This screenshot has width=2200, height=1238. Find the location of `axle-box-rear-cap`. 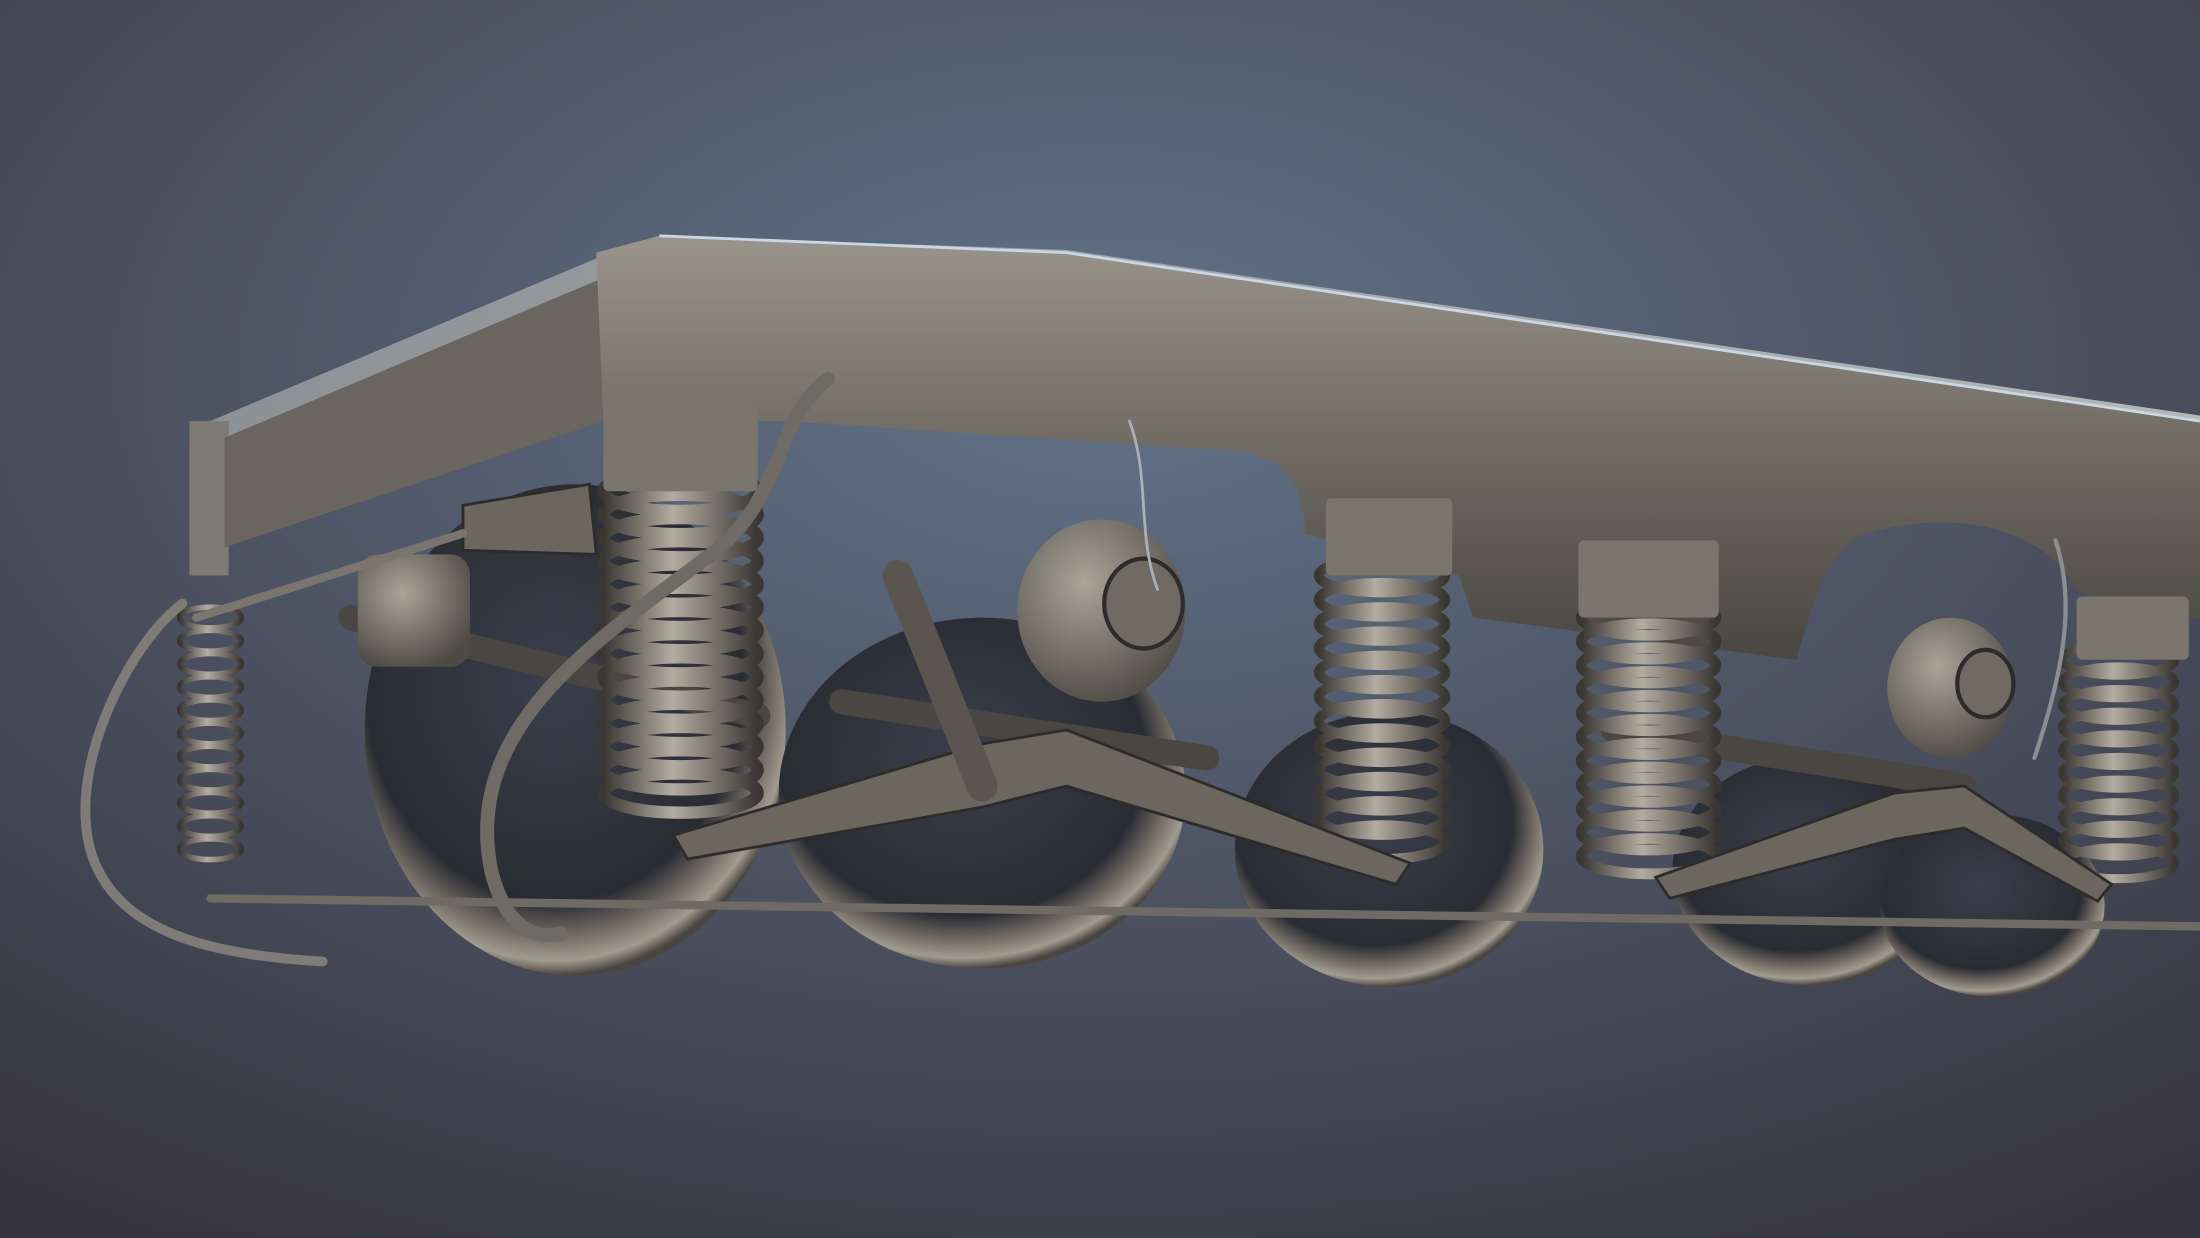

axle-box-rear-cap is located at coordinates (1985, 683).